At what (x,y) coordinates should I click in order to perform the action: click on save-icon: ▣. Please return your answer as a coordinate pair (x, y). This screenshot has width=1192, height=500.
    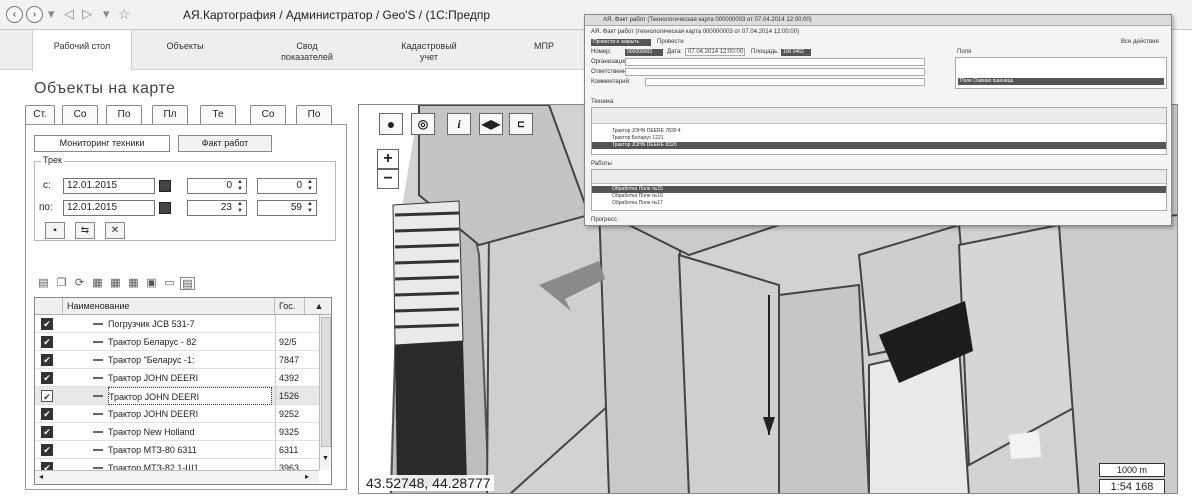
    Looking at the image, I should click on (151, 283).